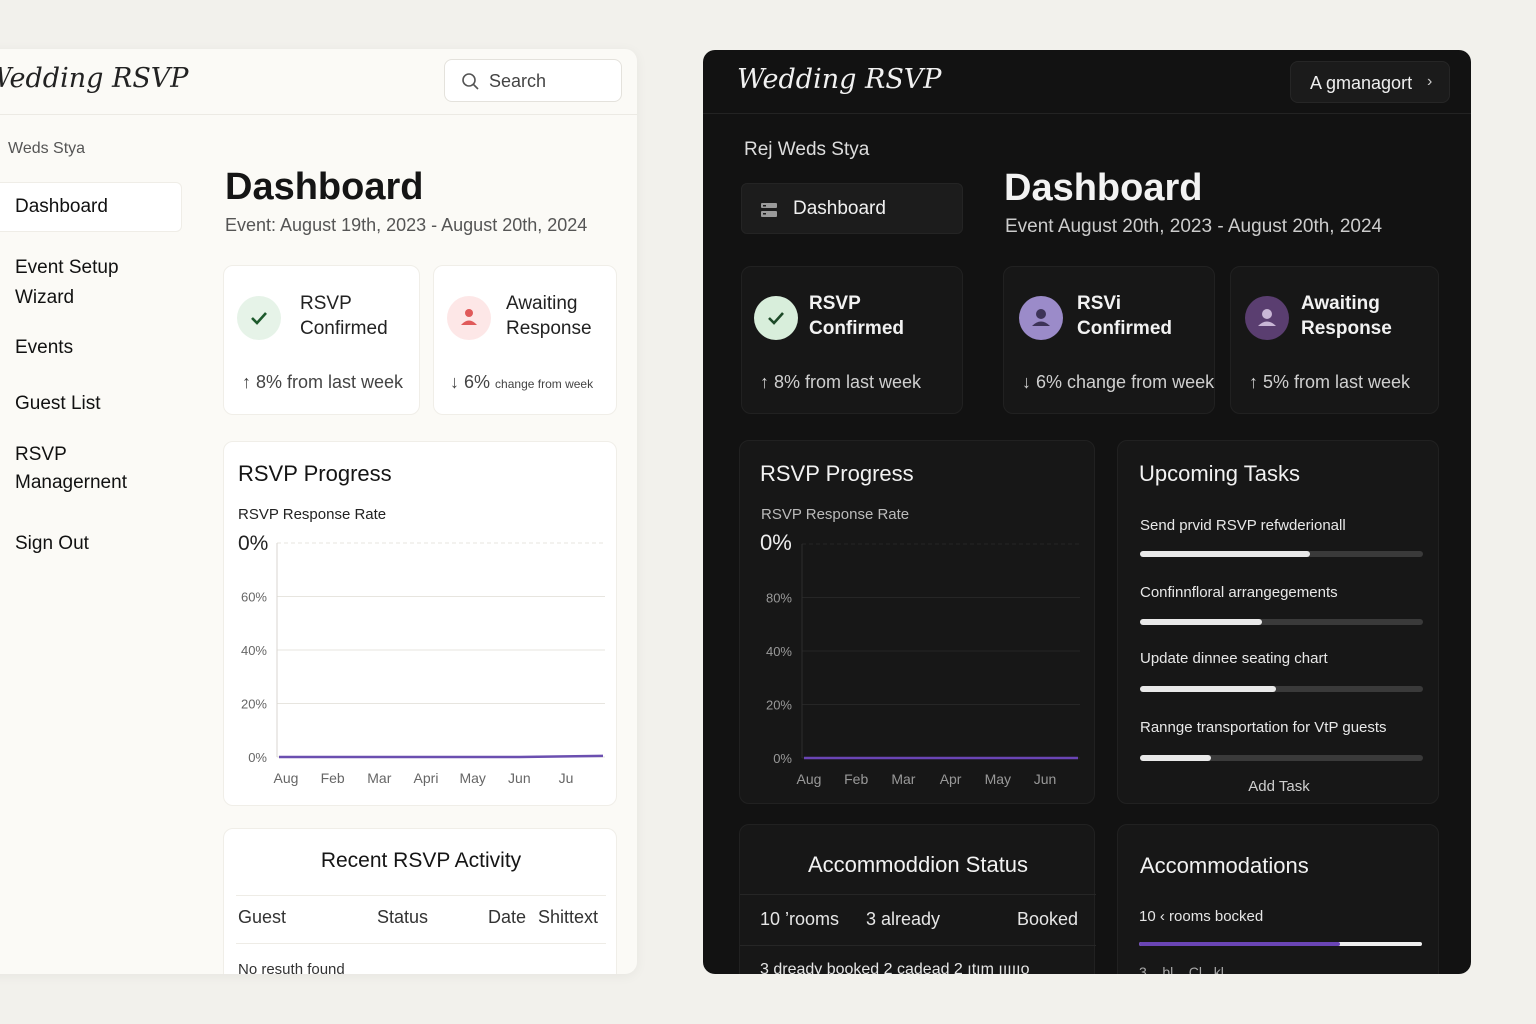 The image size is (1536, 1024). What do you see at coordinates (800, 919) in the screenshot?
I see `rooms-count: 10 ’rooms` at bounding box center [800, 919].